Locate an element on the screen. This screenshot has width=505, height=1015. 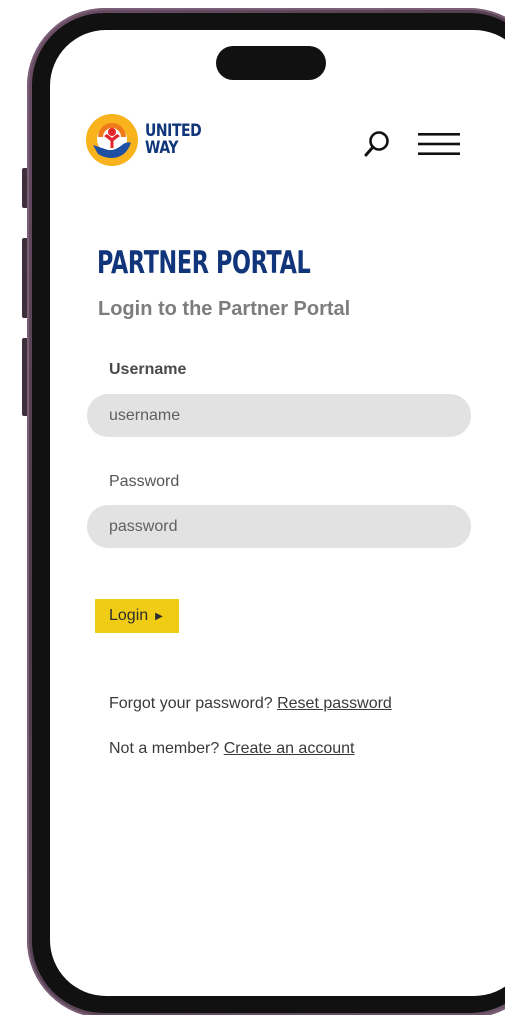
play-arrow-icon: ▶ is located at coordinates (159, 616).